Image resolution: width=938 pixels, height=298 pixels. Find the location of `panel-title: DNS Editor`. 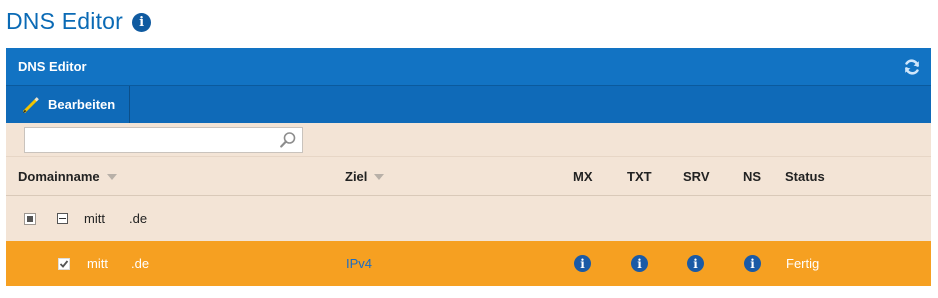

panel-title: DNS Editor is located at coordinates (52, 66).